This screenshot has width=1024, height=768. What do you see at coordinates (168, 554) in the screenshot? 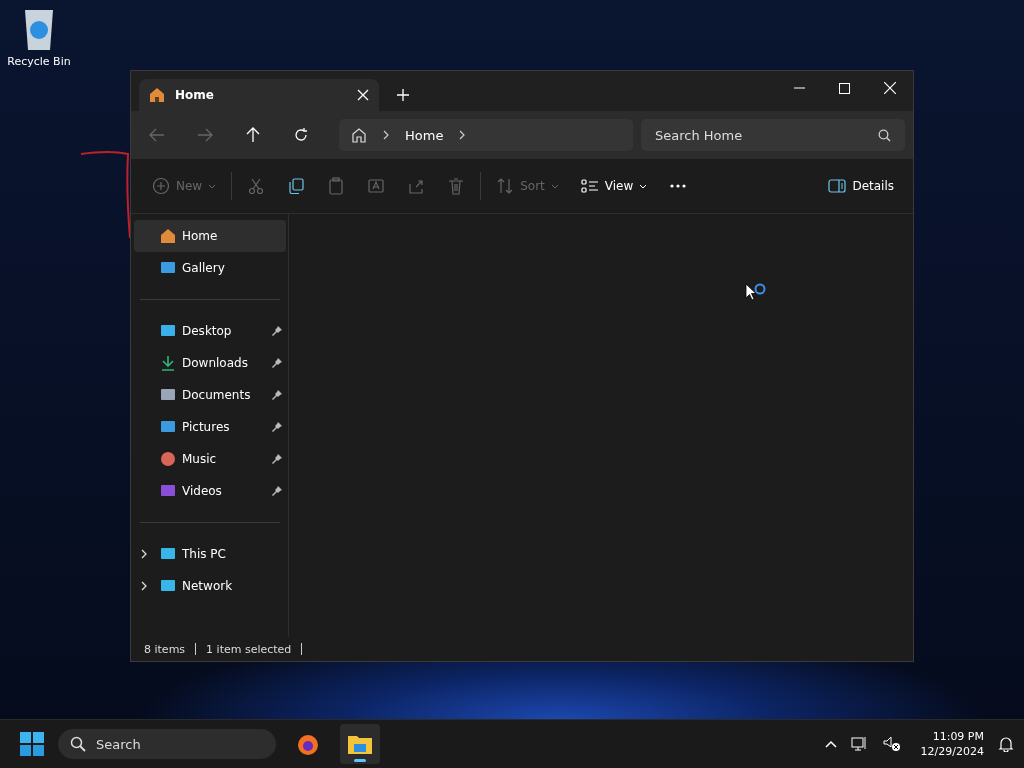
I see `pc-icon` at bounding box center [168, 554].